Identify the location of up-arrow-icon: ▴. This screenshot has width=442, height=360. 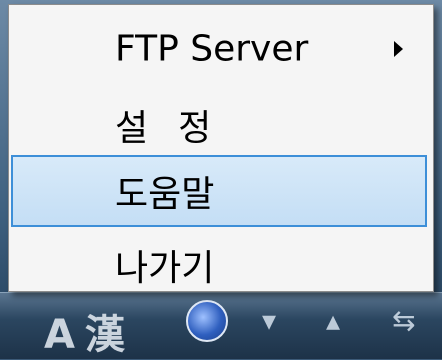
(333, 320).